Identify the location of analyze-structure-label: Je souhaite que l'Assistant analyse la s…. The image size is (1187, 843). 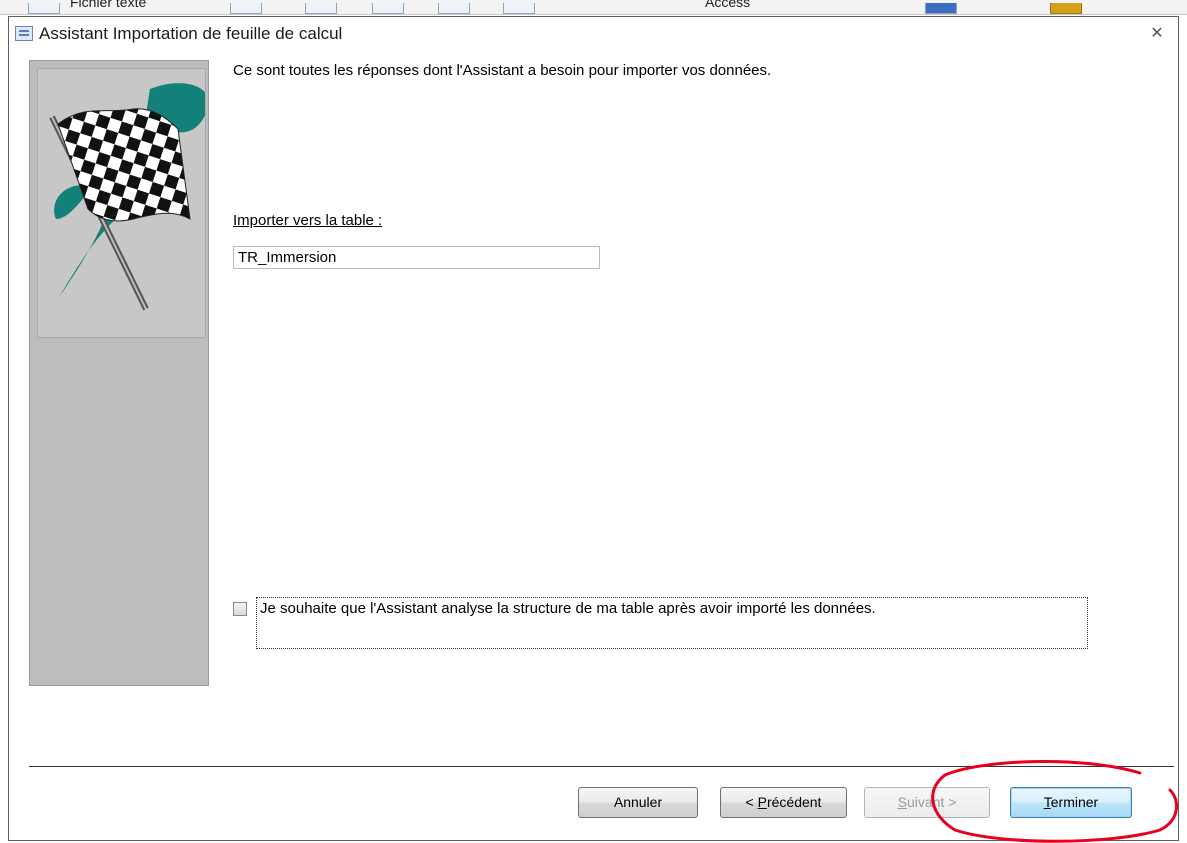
(568, 608).